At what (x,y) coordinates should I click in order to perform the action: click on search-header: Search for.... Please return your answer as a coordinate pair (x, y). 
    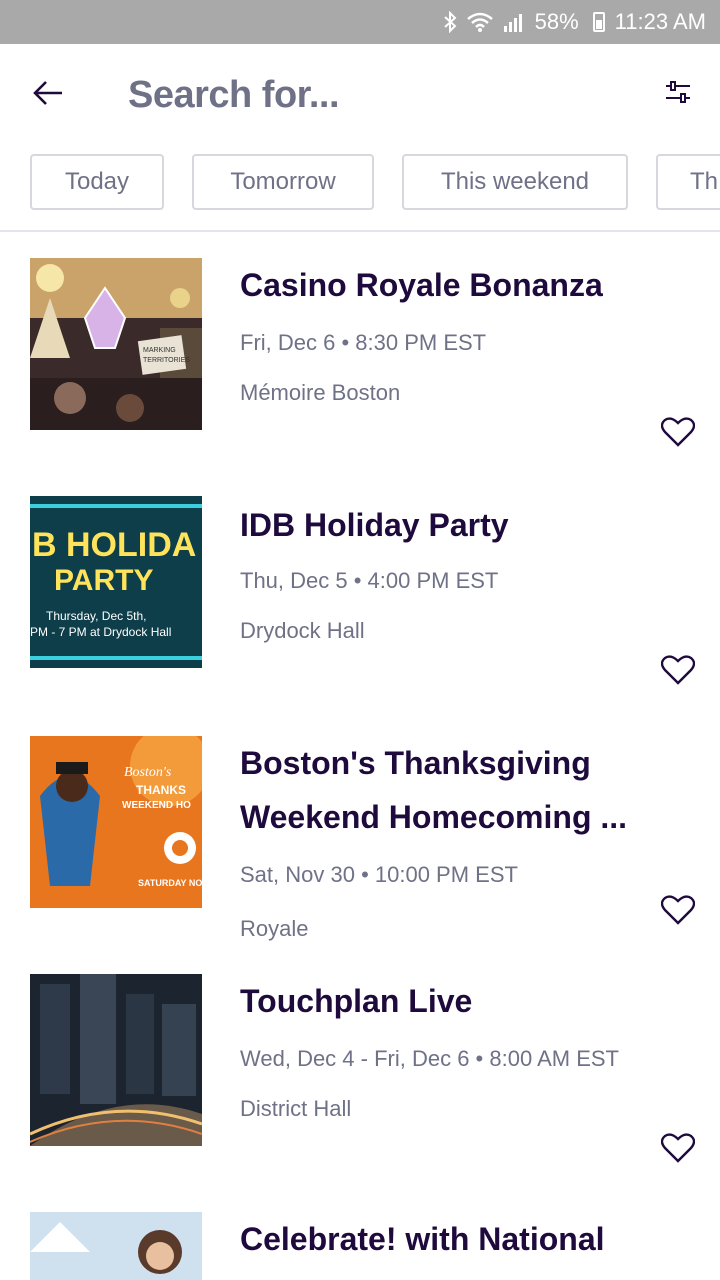
    Looking at the image, I should click on (360, 86).